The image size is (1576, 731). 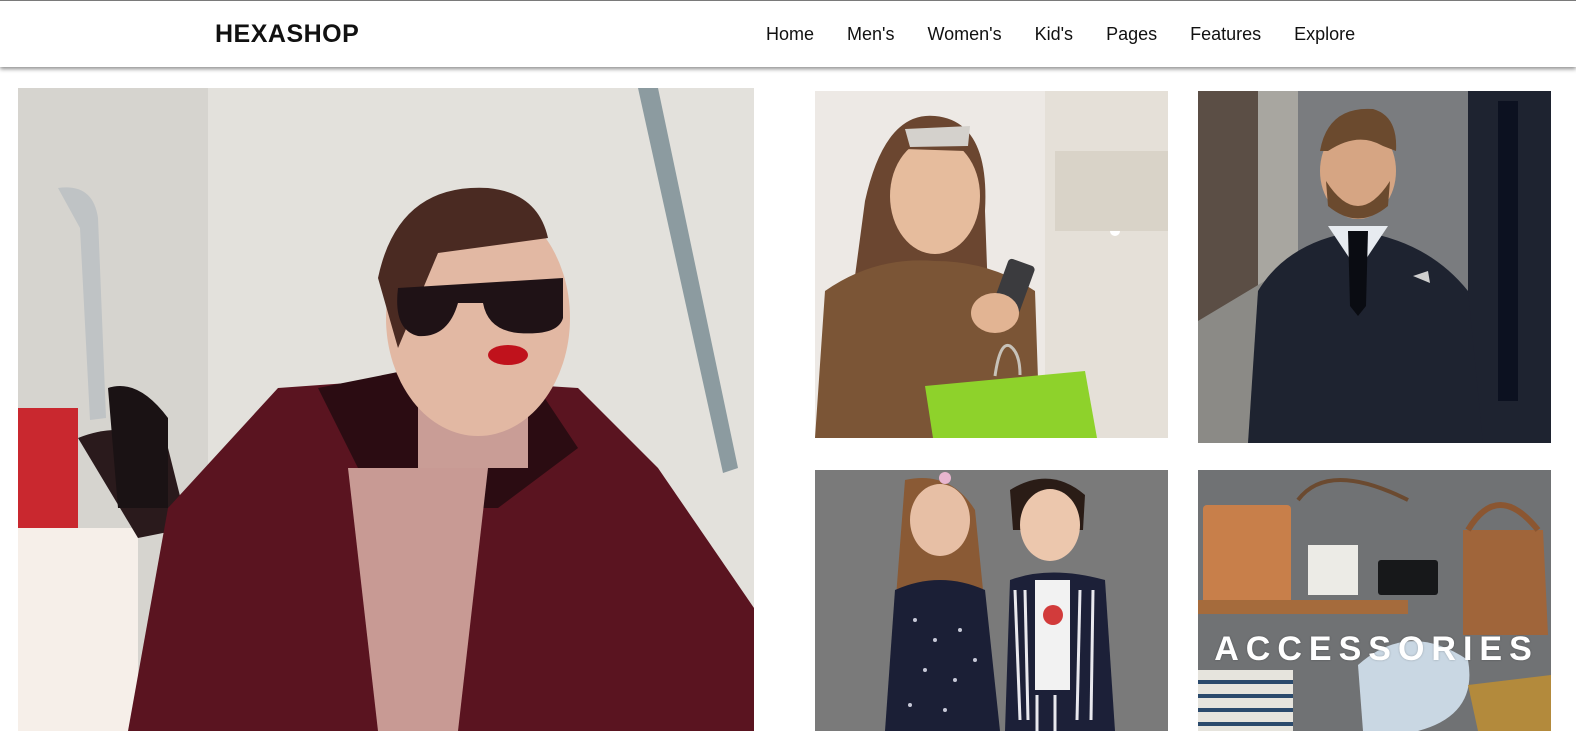 I want to click on nav-mens: Men's, so click(x=870, y=34).